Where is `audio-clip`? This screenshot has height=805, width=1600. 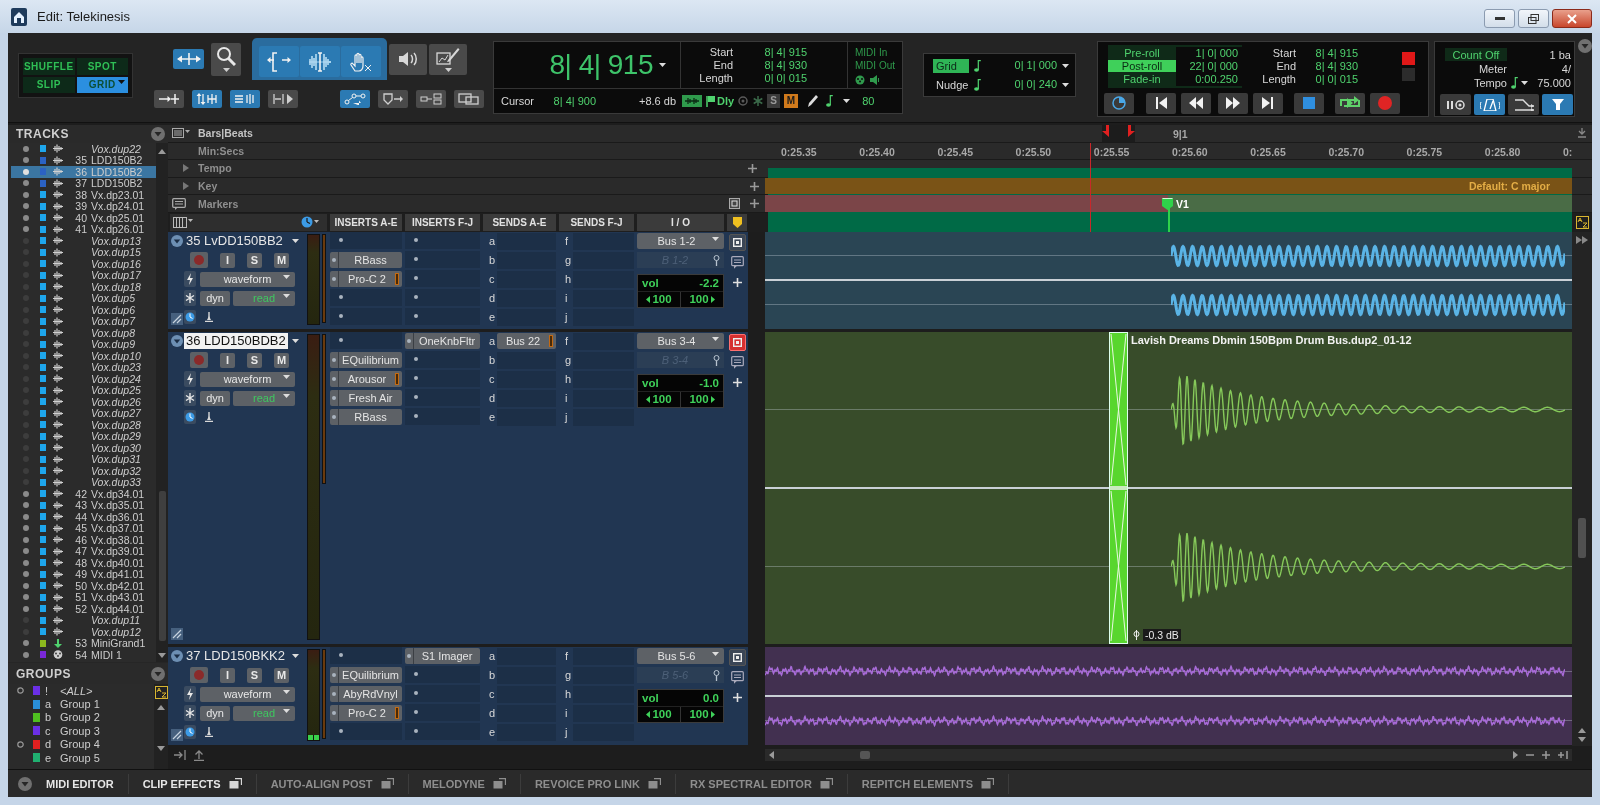
audio-clip is located at coordinates (1168, 280).